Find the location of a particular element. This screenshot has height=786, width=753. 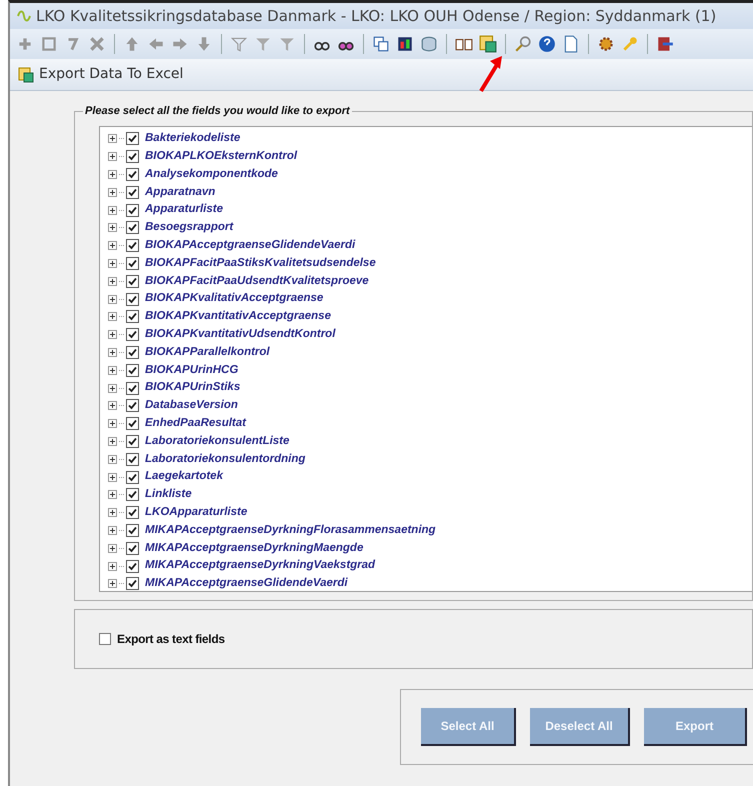

group-legend: Please select all the fields you would like to export is located at coordinates (217, 111).